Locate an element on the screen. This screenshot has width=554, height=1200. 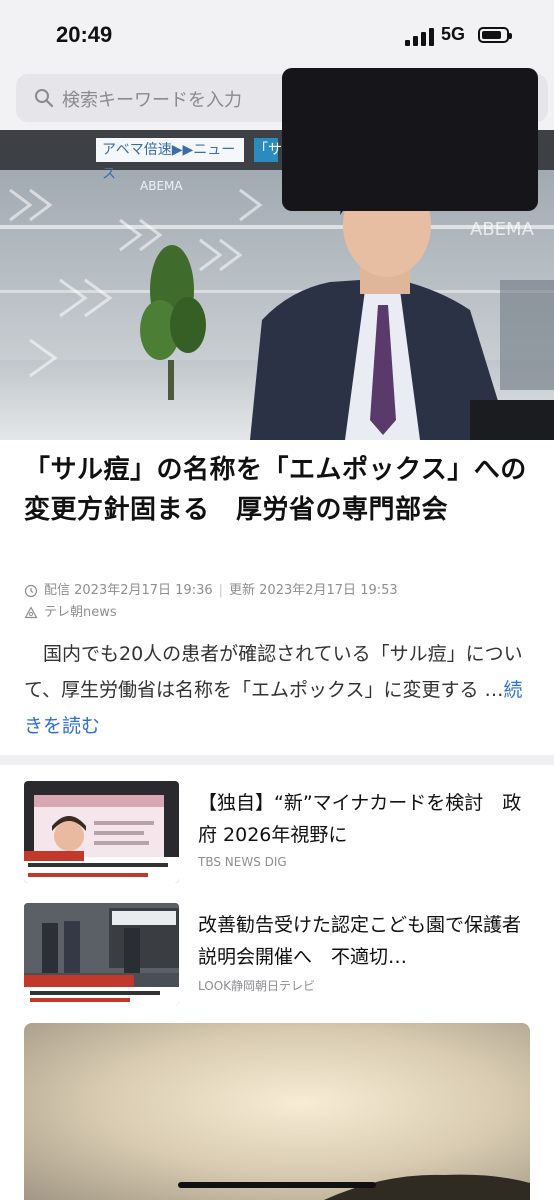
article-headline: 「サル痘」の名称を「エムポックス」への変更方針固まる 厚労省の専門部会 is located at coordinates (279, 490).